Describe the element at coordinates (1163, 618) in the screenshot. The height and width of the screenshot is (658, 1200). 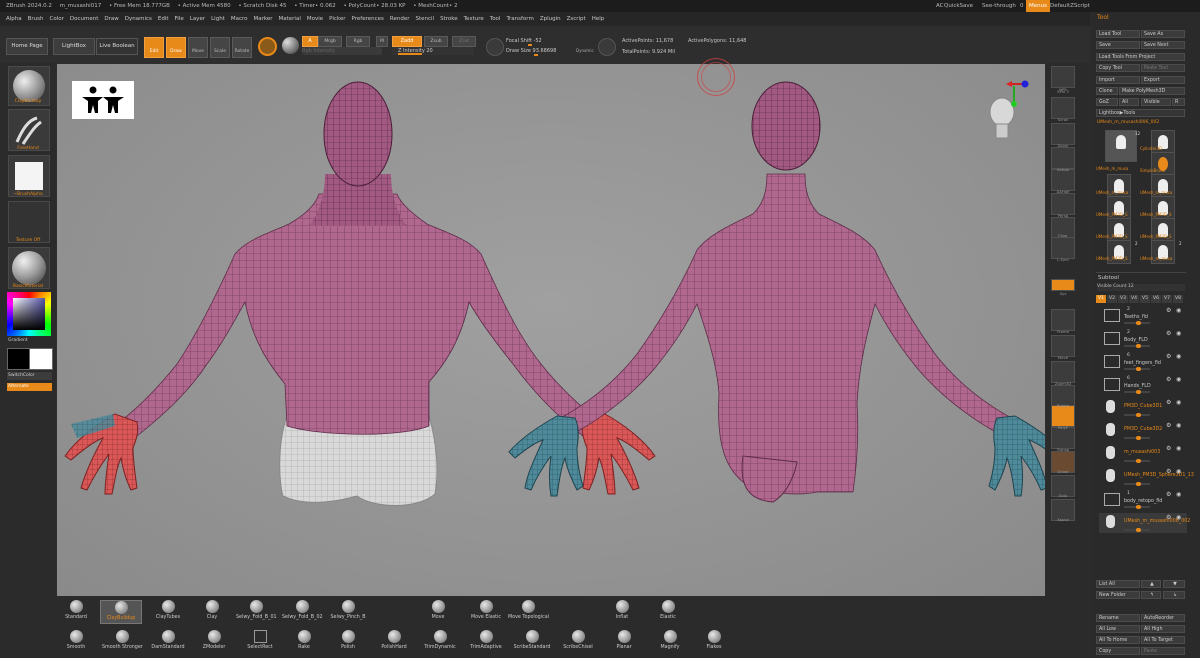
I see `auto-reorder-button: AutoReorder` at that location.